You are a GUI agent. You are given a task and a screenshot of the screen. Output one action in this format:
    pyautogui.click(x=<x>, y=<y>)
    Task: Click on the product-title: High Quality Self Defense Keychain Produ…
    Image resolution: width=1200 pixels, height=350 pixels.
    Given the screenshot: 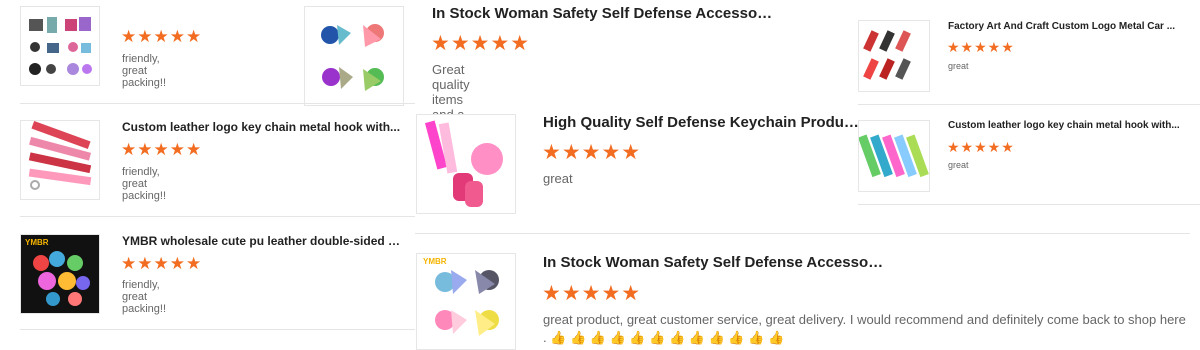 What is the action you would take?
    pyautogui.click(x=703, y=122)
    